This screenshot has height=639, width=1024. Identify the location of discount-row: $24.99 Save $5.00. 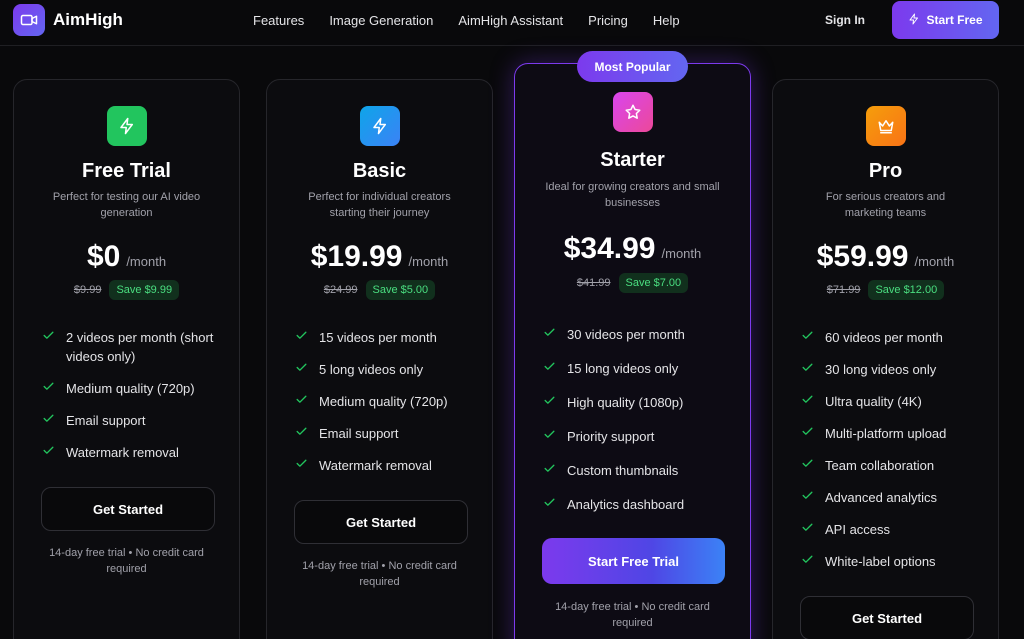
(379, 290).